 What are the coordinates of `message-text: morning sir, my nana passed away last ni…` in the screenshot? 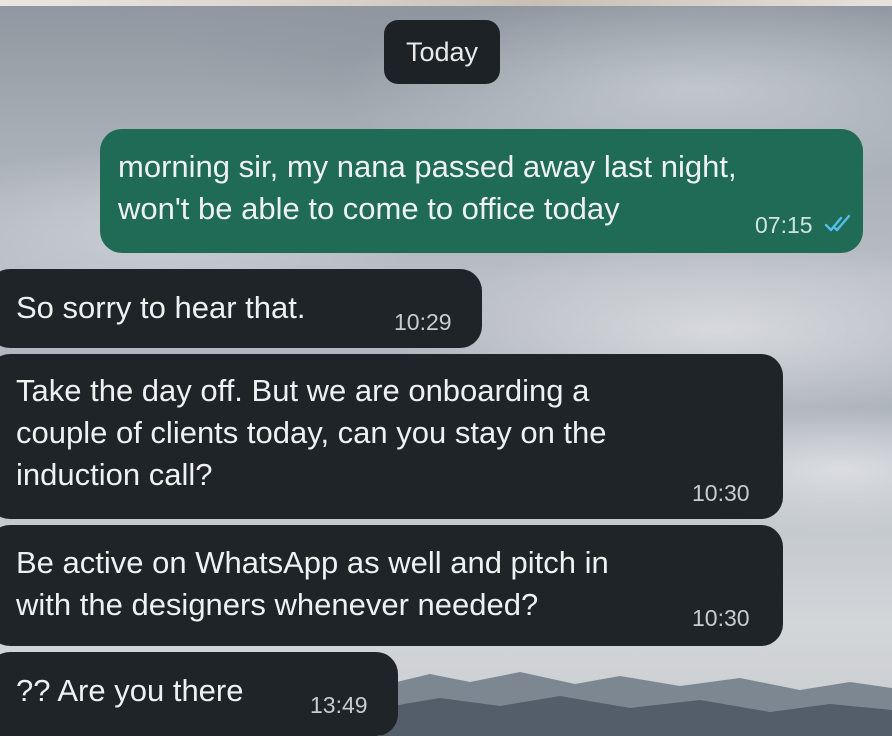 It's located at (427, 187).